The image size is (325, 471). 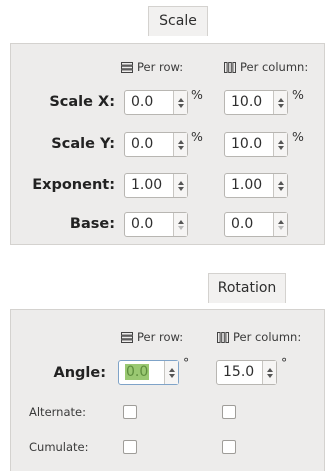 I want to click on angle-per-column-value: 15.0, so click(x=239, y=372).